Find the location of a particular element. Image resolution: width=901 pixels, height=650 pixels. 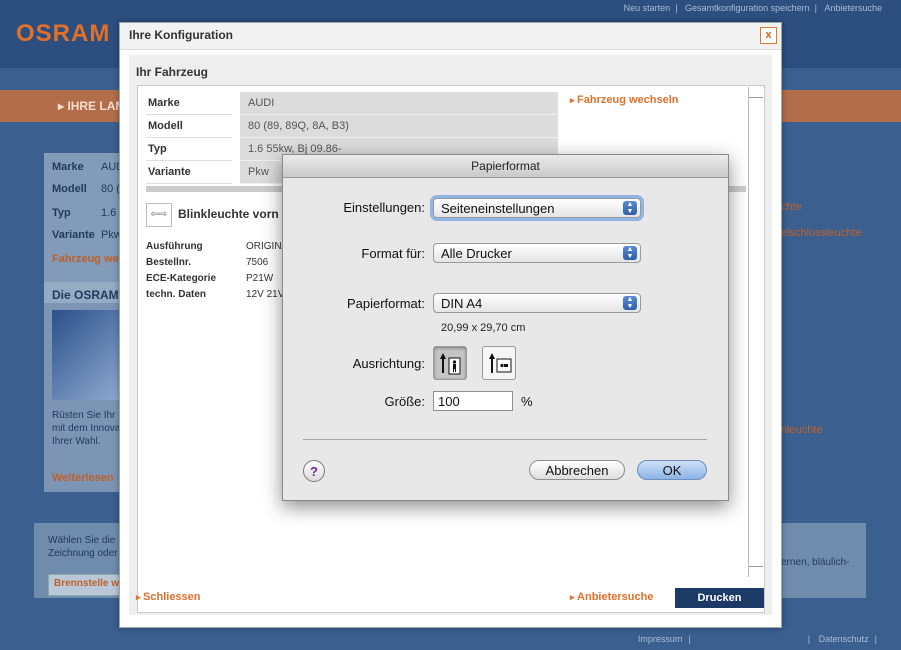

close-icon: x is located at coordinates (768, 35).